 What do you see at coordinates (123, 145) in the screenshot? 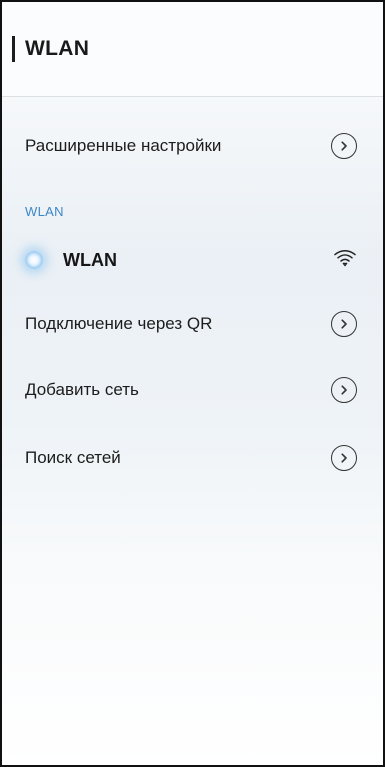
I see `advanced-settings-label: Расширенные настройки` at bounding box center [123, 145].